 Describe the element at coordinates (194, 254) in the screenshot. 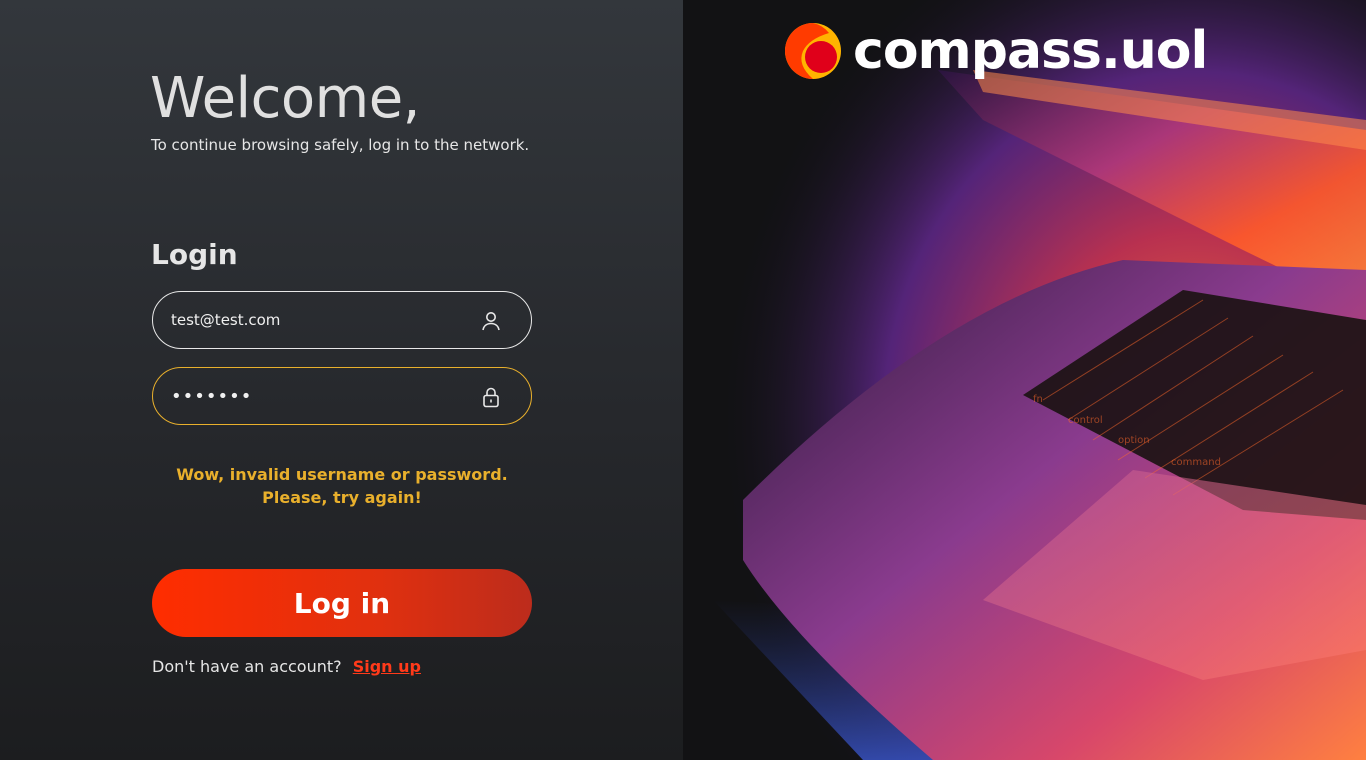

I see `login-heading: Login` at that location.